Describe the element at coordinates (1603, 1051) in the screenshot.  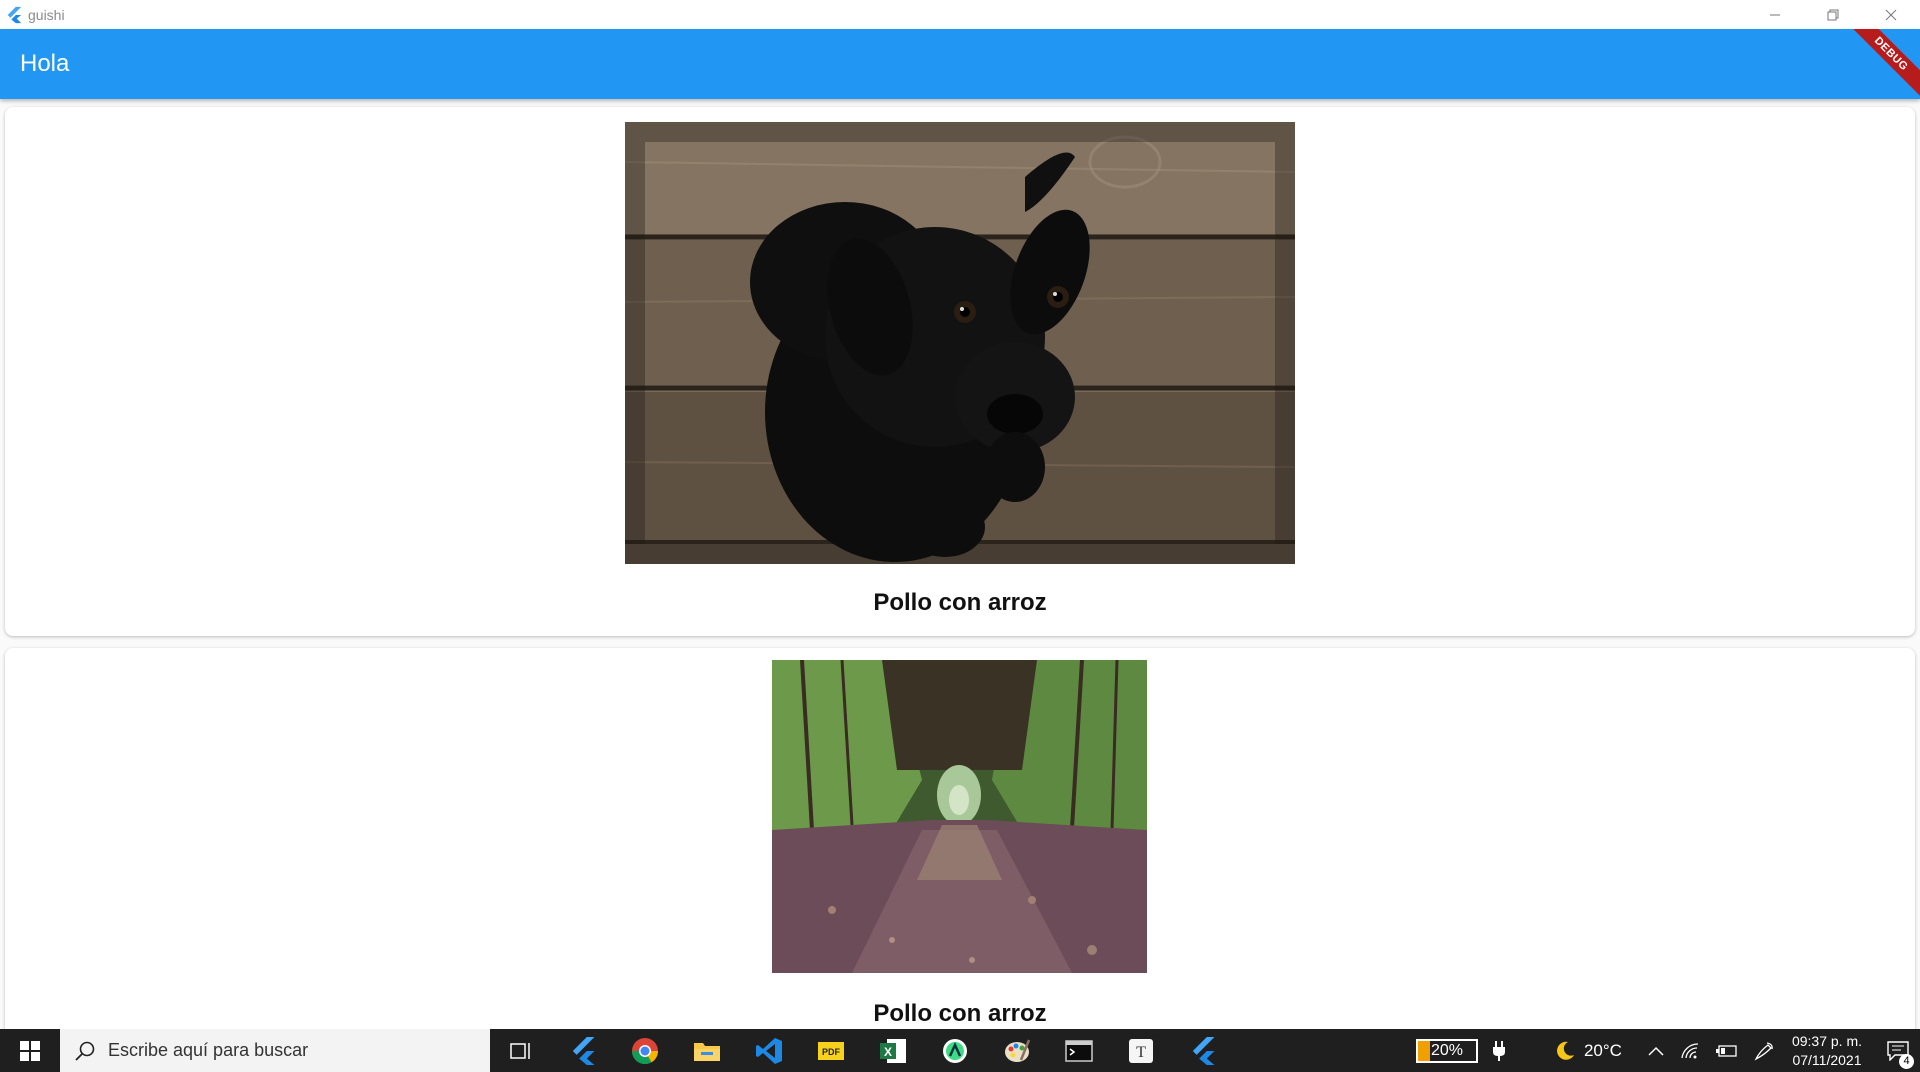
I see `weather-temperature: 20°C` at that location.